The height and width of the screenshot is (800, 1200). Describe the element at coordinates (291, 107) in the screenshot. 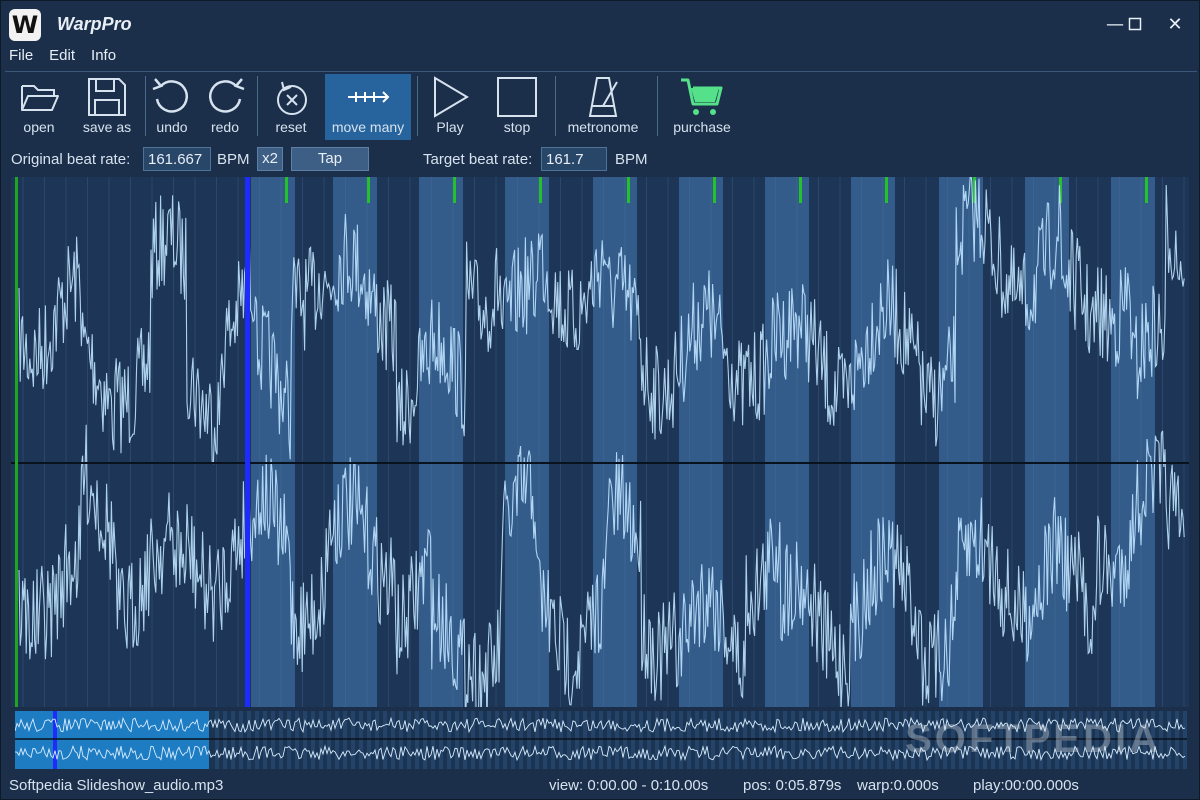

I see `reset-button: reset` at that location.